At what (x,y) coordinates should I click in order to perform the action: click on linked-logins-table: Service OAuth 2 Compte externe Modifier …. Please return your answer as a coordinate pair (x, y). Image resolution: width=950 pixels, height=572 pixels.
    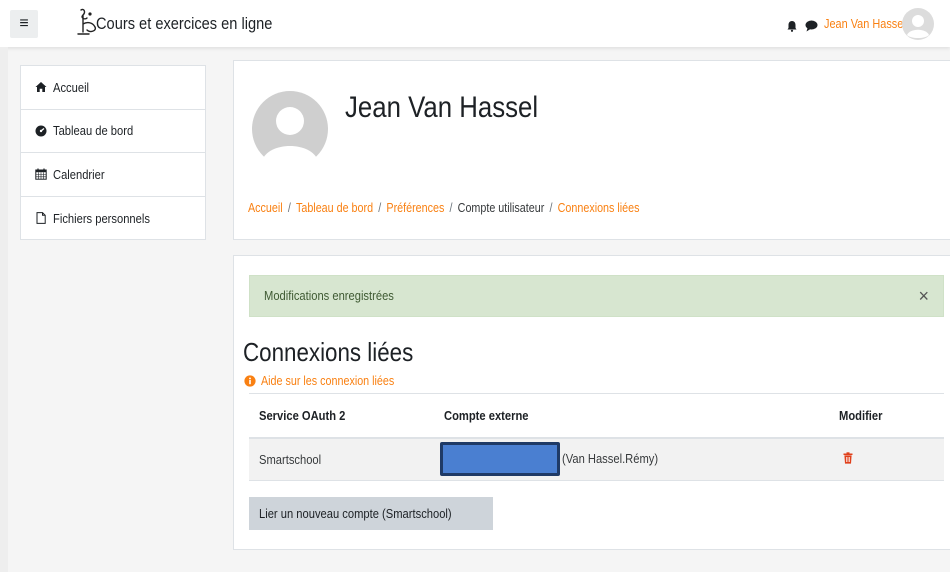
    Looking at the image, I should click on (596, 437).